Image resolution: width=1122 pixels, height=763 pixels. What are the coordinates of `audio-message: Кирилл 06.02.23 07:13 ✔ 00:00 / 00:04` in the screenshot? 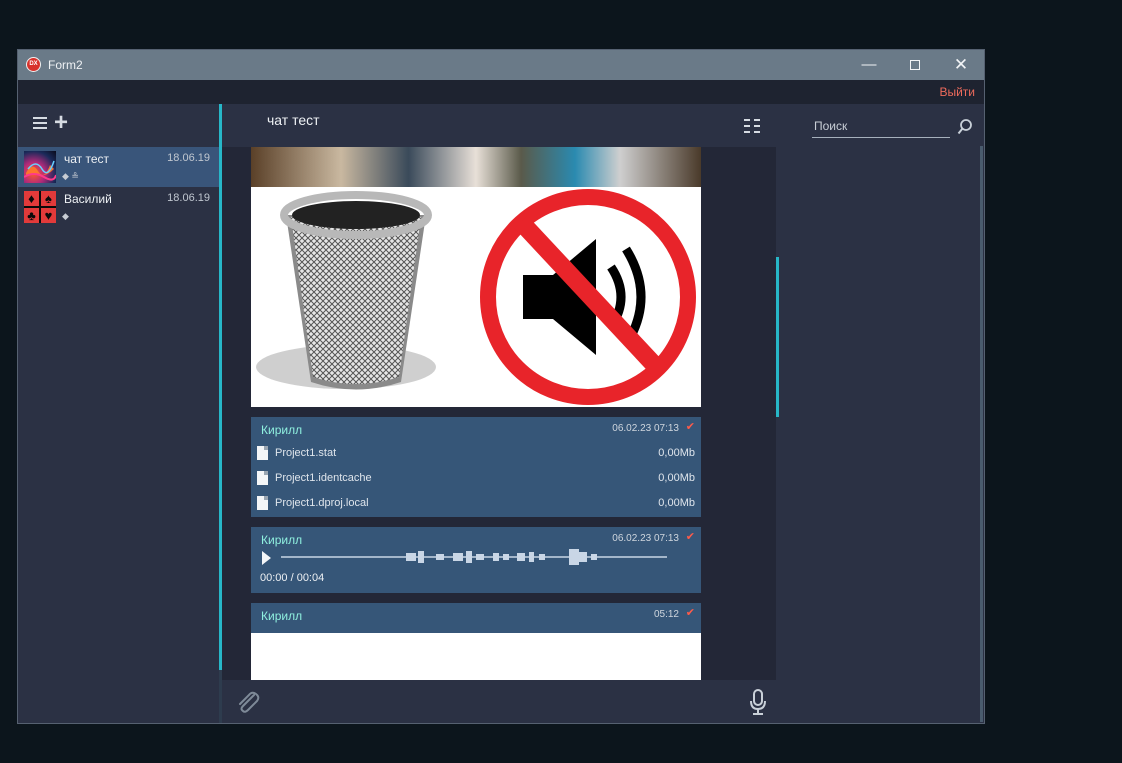 It's located at (476, 560).